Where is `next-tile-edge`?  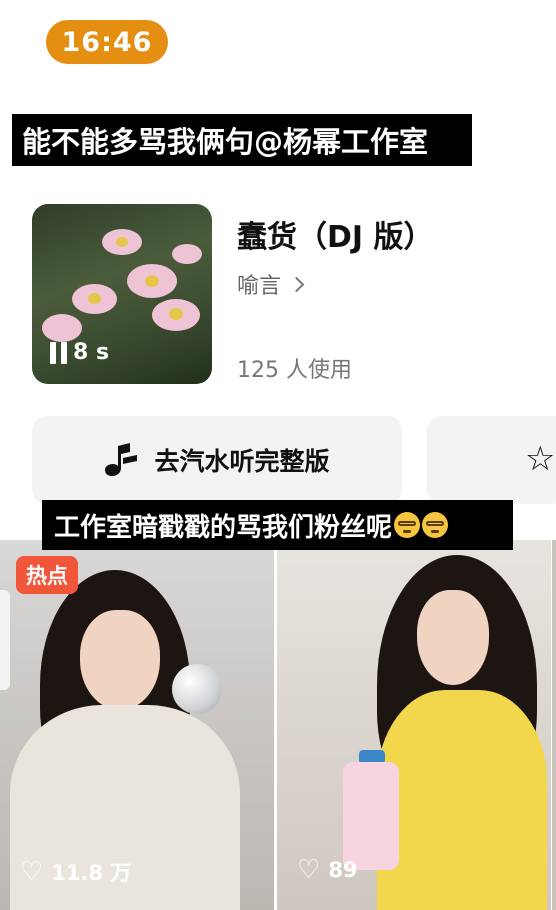 next-tile-edge is located at coordinates (554, 725).